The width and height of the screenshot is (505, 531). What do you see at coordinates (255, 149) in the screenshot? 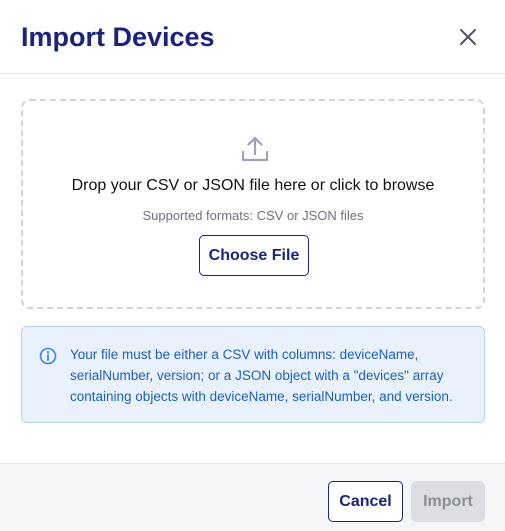
I see `upload-icon` at bounding box center [255, 149].